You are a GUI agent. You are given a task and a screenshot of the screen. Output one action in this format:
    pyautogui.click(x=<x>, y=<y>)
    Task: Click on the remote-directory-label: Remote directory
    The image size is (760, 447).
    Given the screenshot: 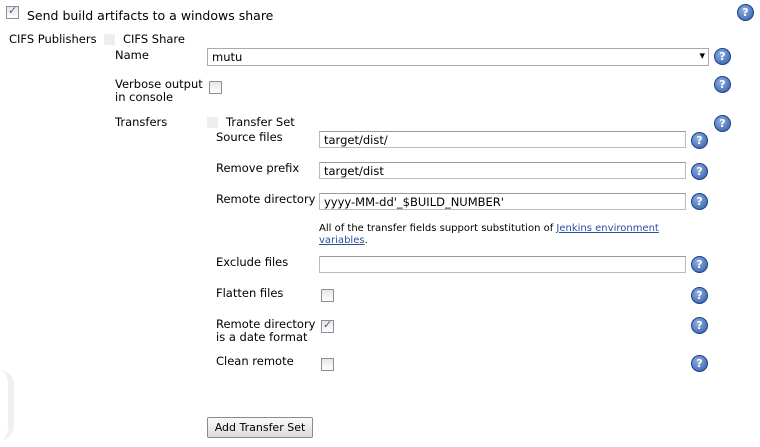 What is the action you would take?
    pyautogui.click(x=266, y=199)
    